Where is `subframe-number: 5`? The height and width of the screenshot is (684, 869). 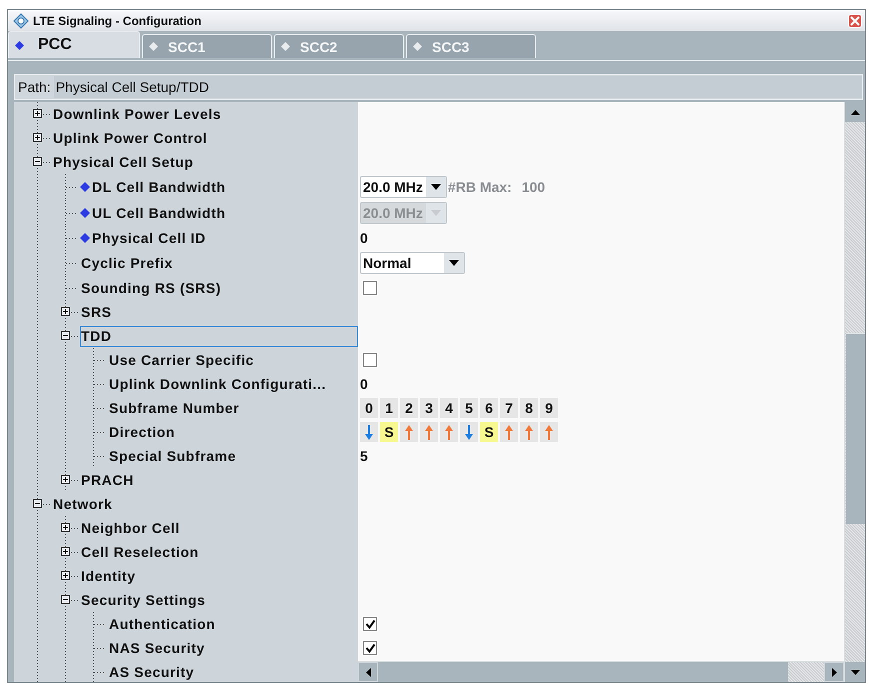
subframe-number: 5 is located at coordinates (469, 408).